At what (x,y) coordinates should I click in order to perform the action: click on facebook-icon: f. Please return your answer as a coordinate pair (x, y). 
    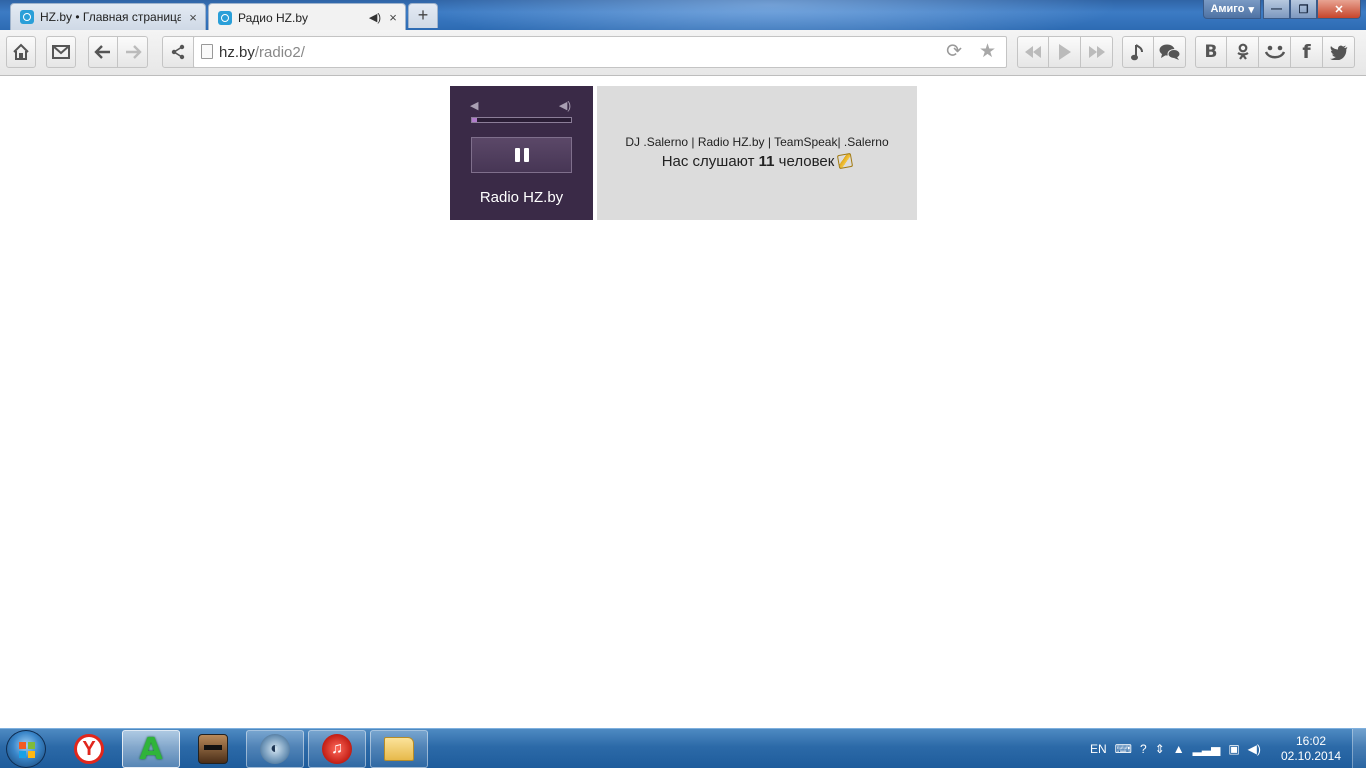
    Looking at the image, I should click on (1306, 52).